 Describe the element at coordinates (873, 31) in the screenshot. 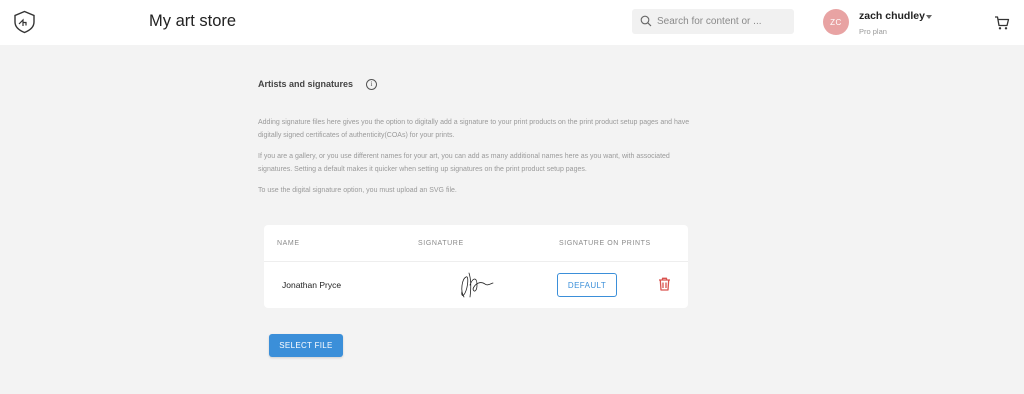

I see `user-plan: Pro plan` at that location.